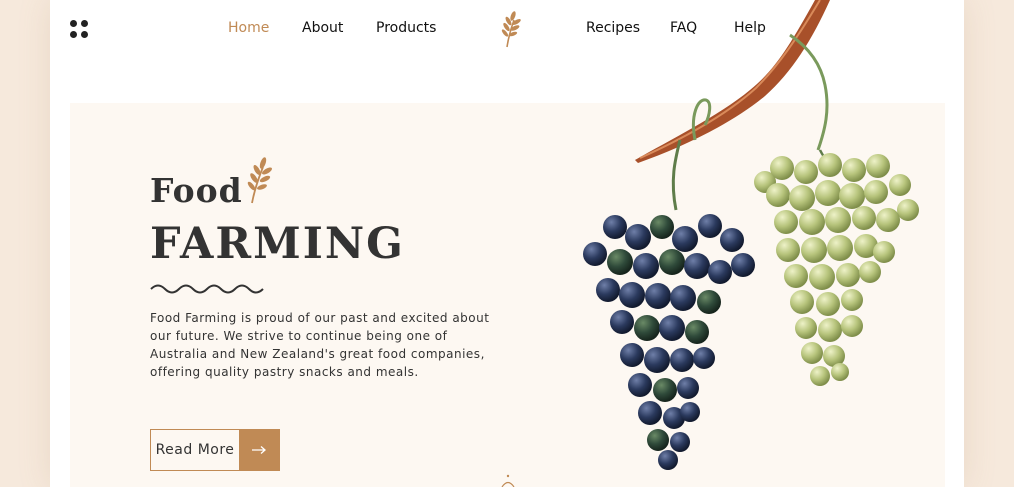 The image size is (1014, 487). I want to click on wheat-logo-icon, so click(508, 29).